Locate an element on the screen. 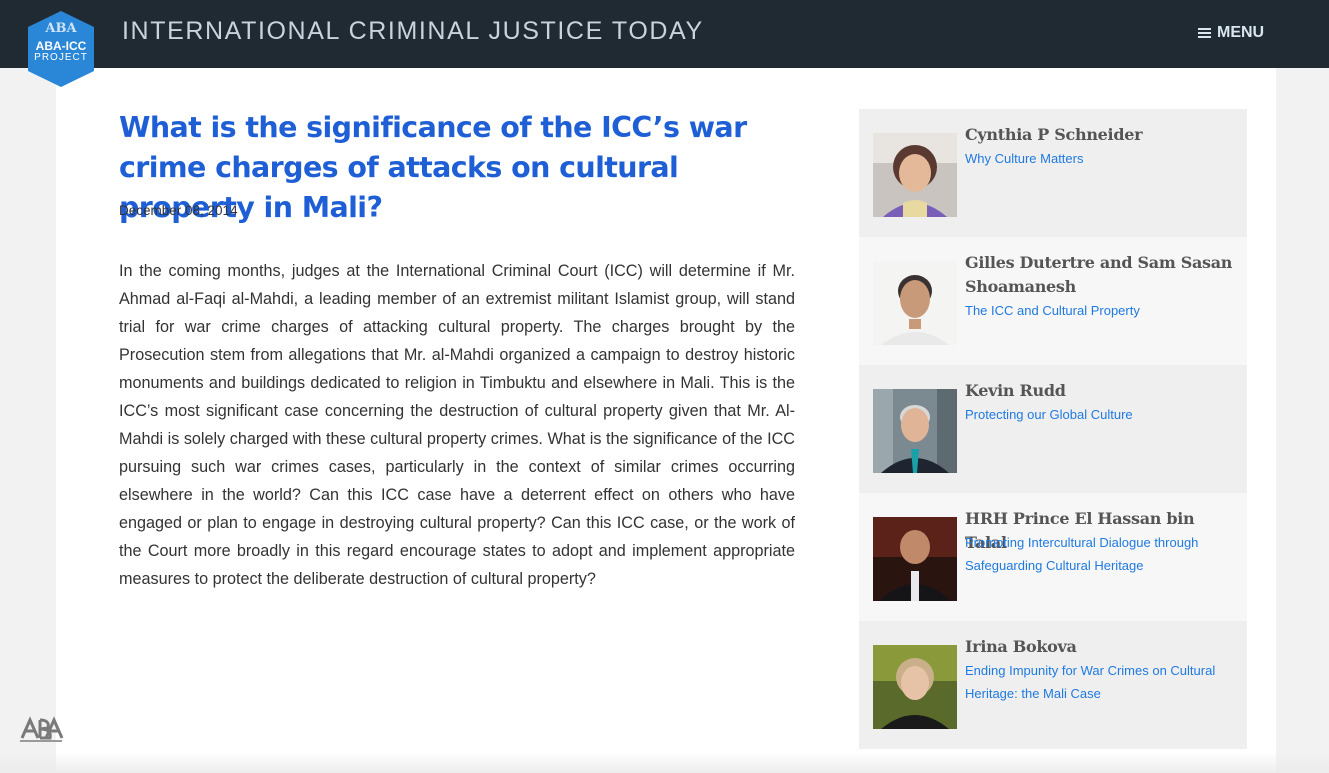 The image size is (1329, 773). logo-line2: PROJECT is located at coordinates (61, 57).